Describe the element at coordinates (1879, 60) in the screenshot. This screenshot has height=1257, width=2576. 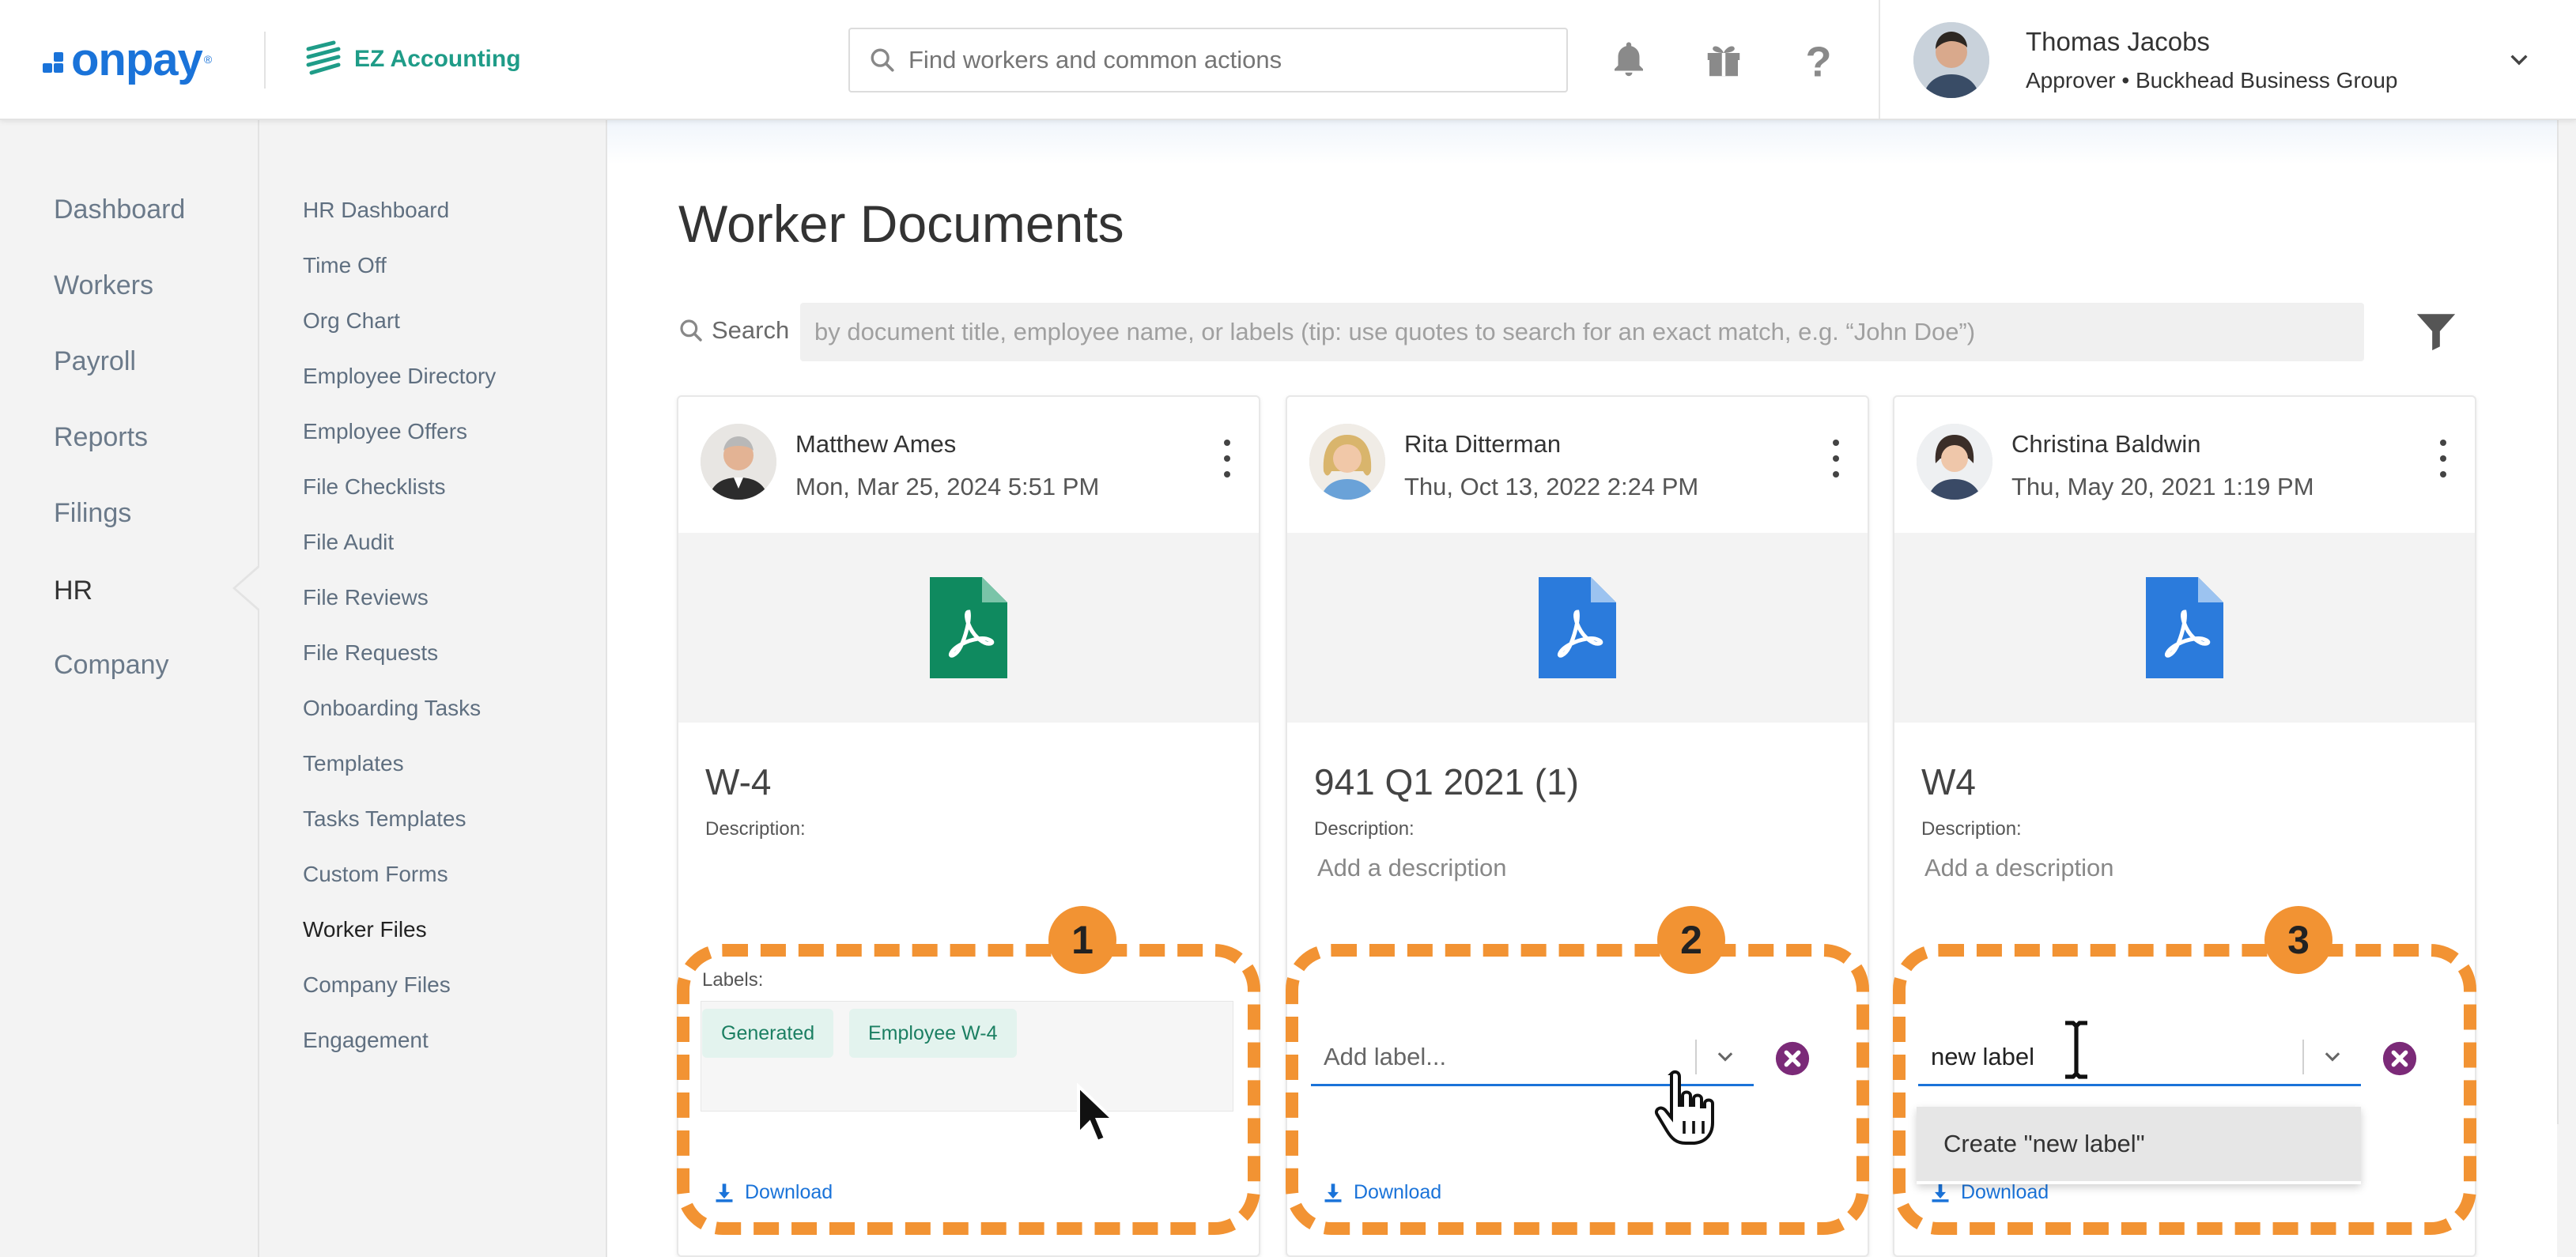
I see `user-divider` at that location.